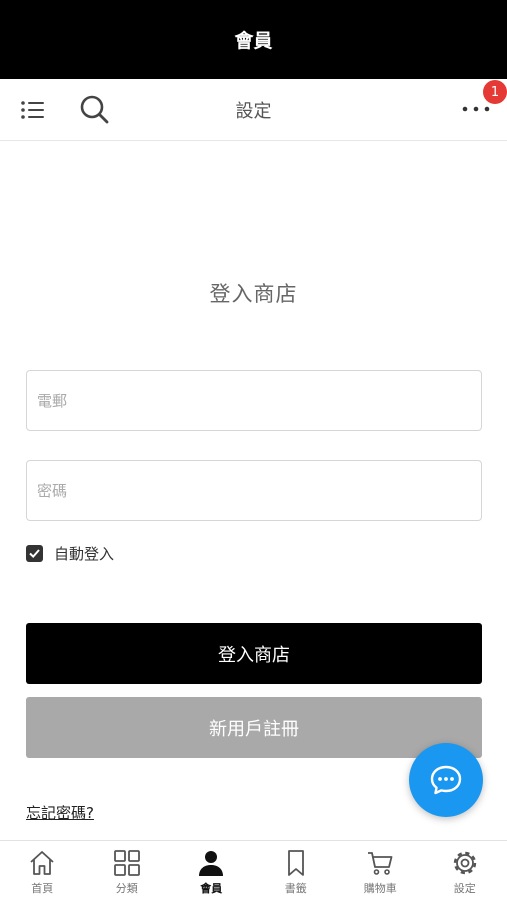 The width and height of the screenshot is (507, 901). What do you see at coordinates (296, 863) in the screenshot?
I see `bookmark-icon` at bounding box center [296, 863].